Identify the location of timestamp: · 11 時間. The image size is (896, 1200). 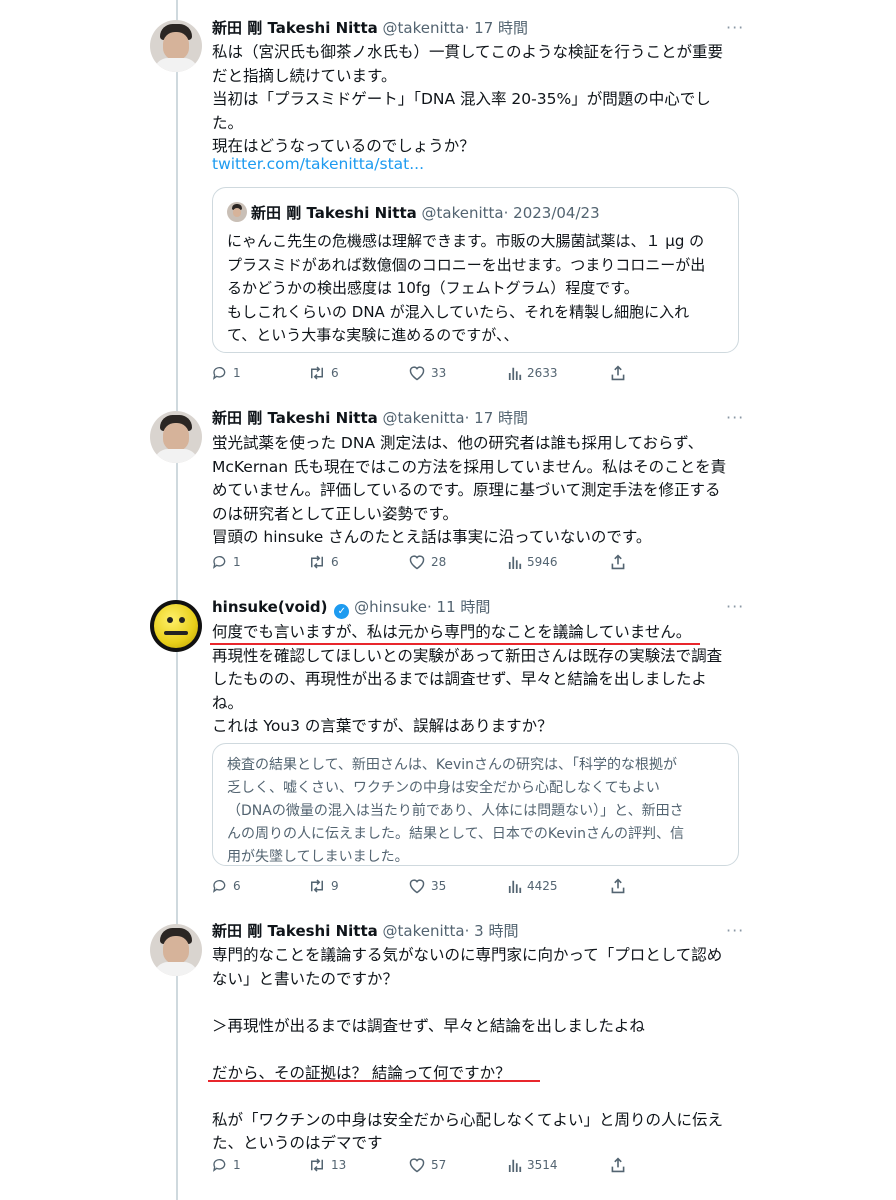
(458, 607).